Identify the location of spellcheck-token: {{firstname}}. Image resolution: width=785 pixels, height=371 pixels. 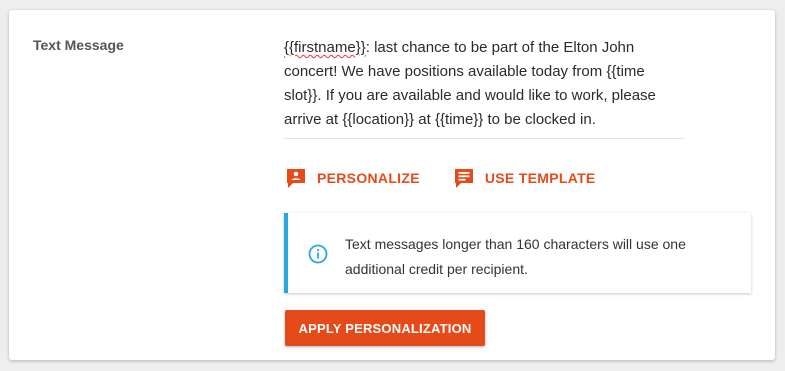
(325, 47).